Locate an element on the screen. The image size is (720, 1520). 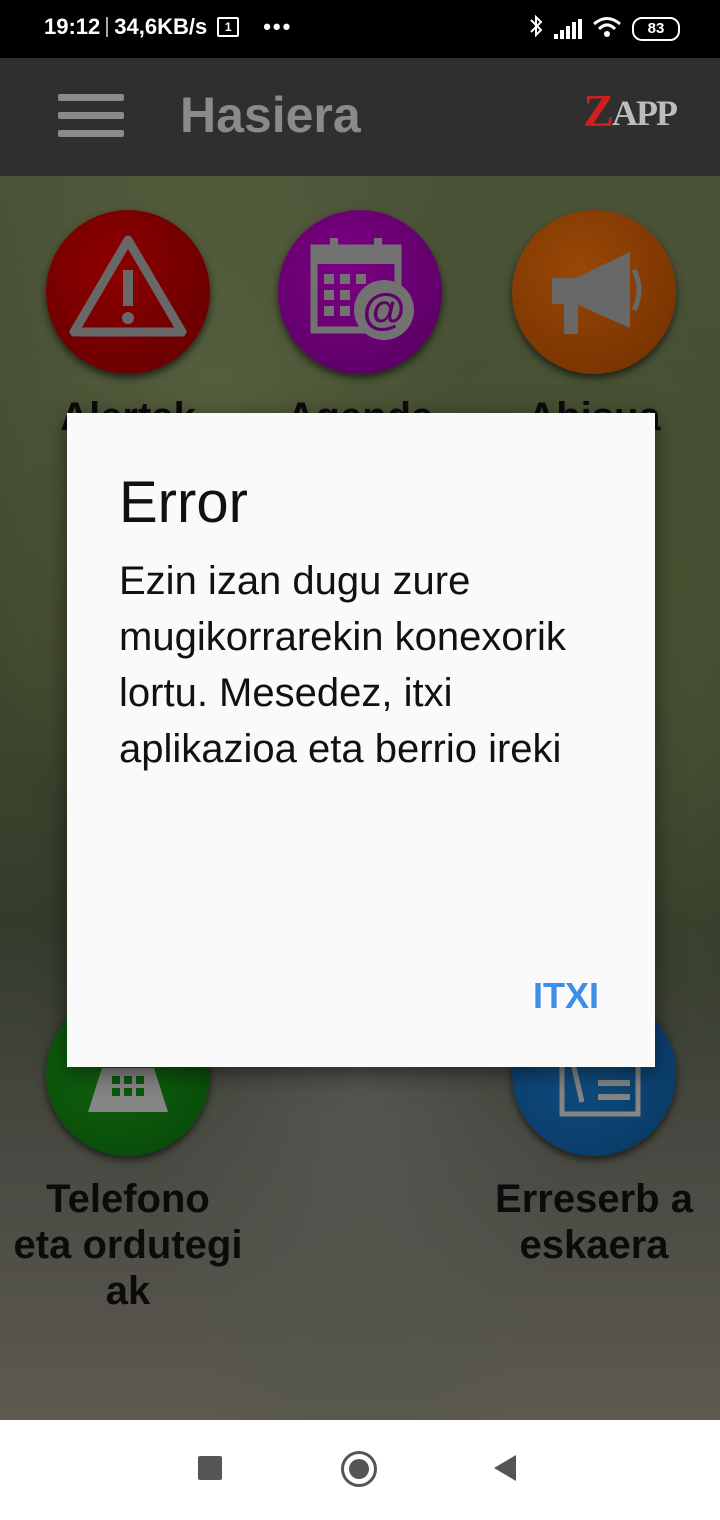
sim-icon: 1 is located at coordinates (228, 27).